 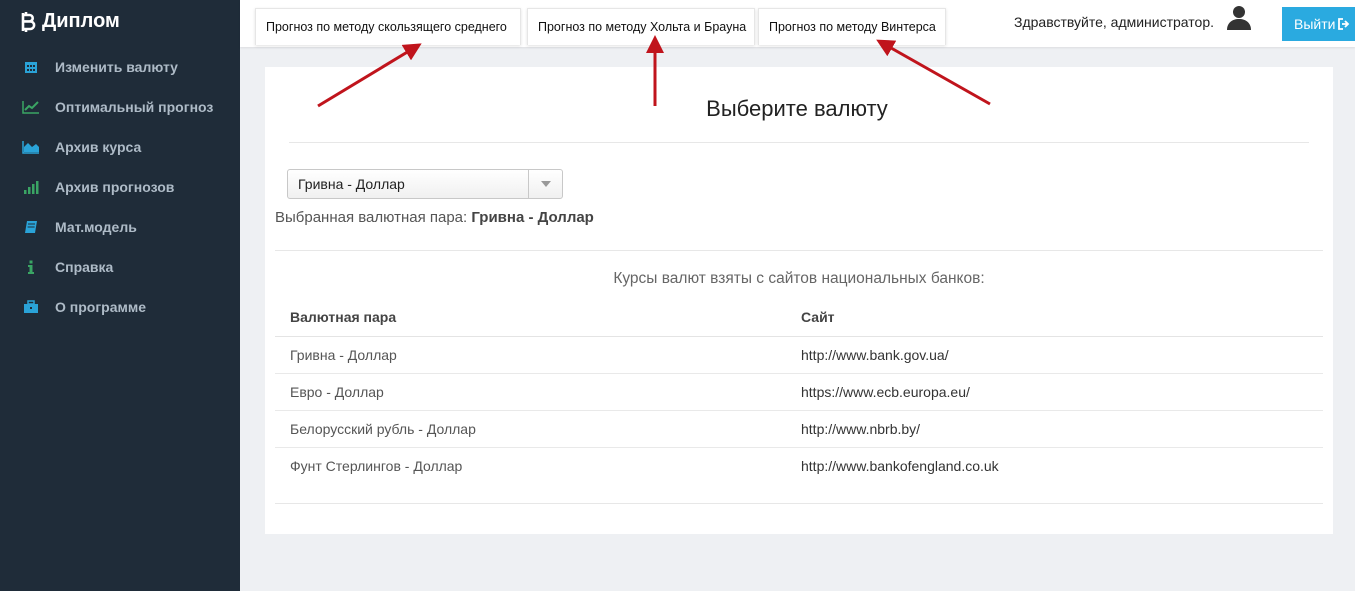 I want to click on tab-winters-forecast: Прогноз по методу Винтерса, so click(x=852, y=26).